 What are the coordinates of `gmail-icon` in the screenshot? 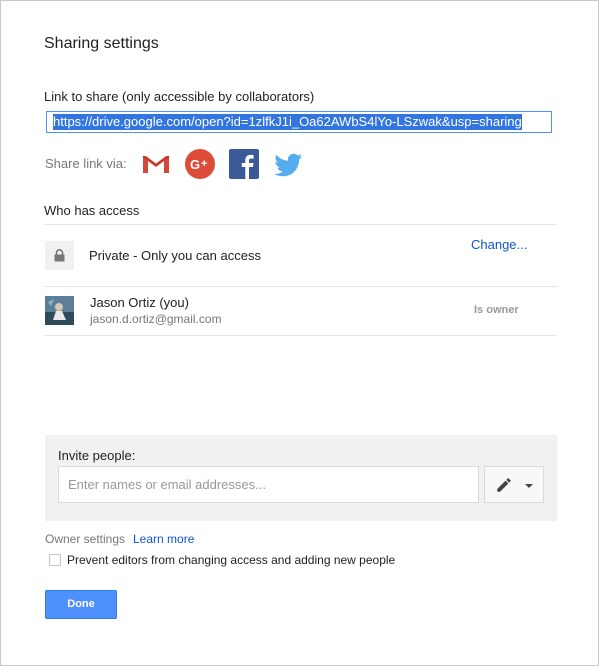 It's located at (156, 164).